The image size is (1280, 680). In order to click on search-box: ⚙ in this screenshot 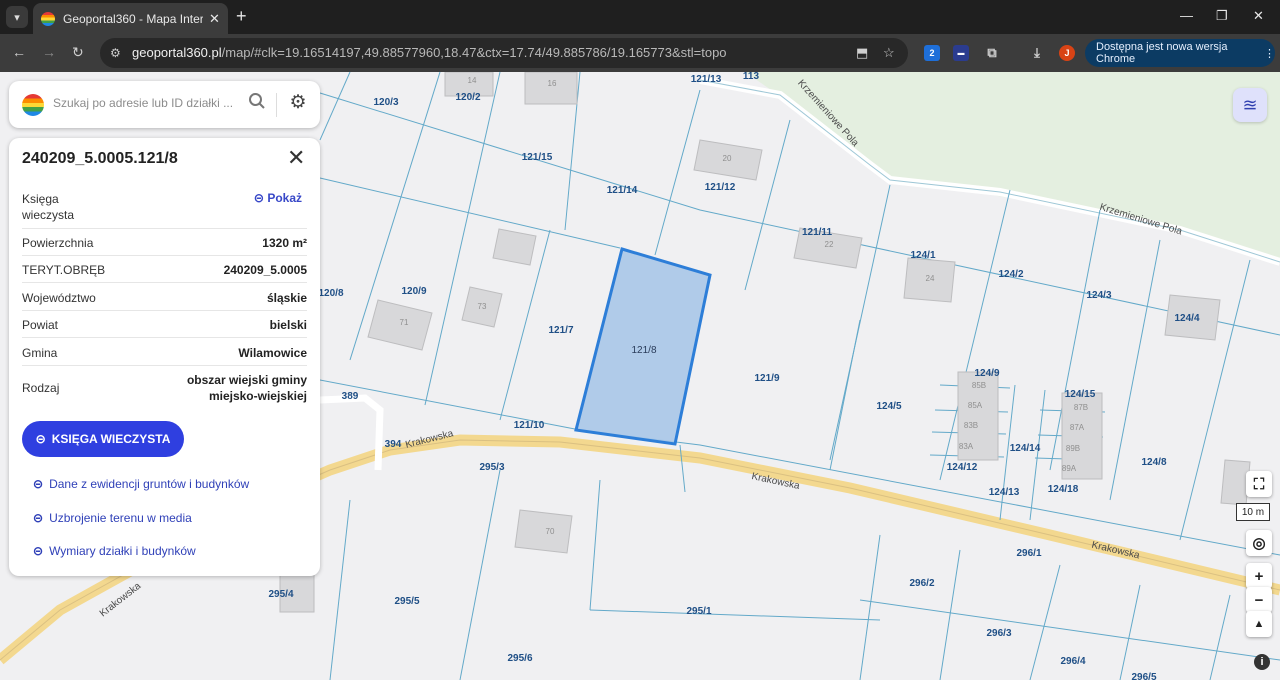, I will do `click(164, 104)`.